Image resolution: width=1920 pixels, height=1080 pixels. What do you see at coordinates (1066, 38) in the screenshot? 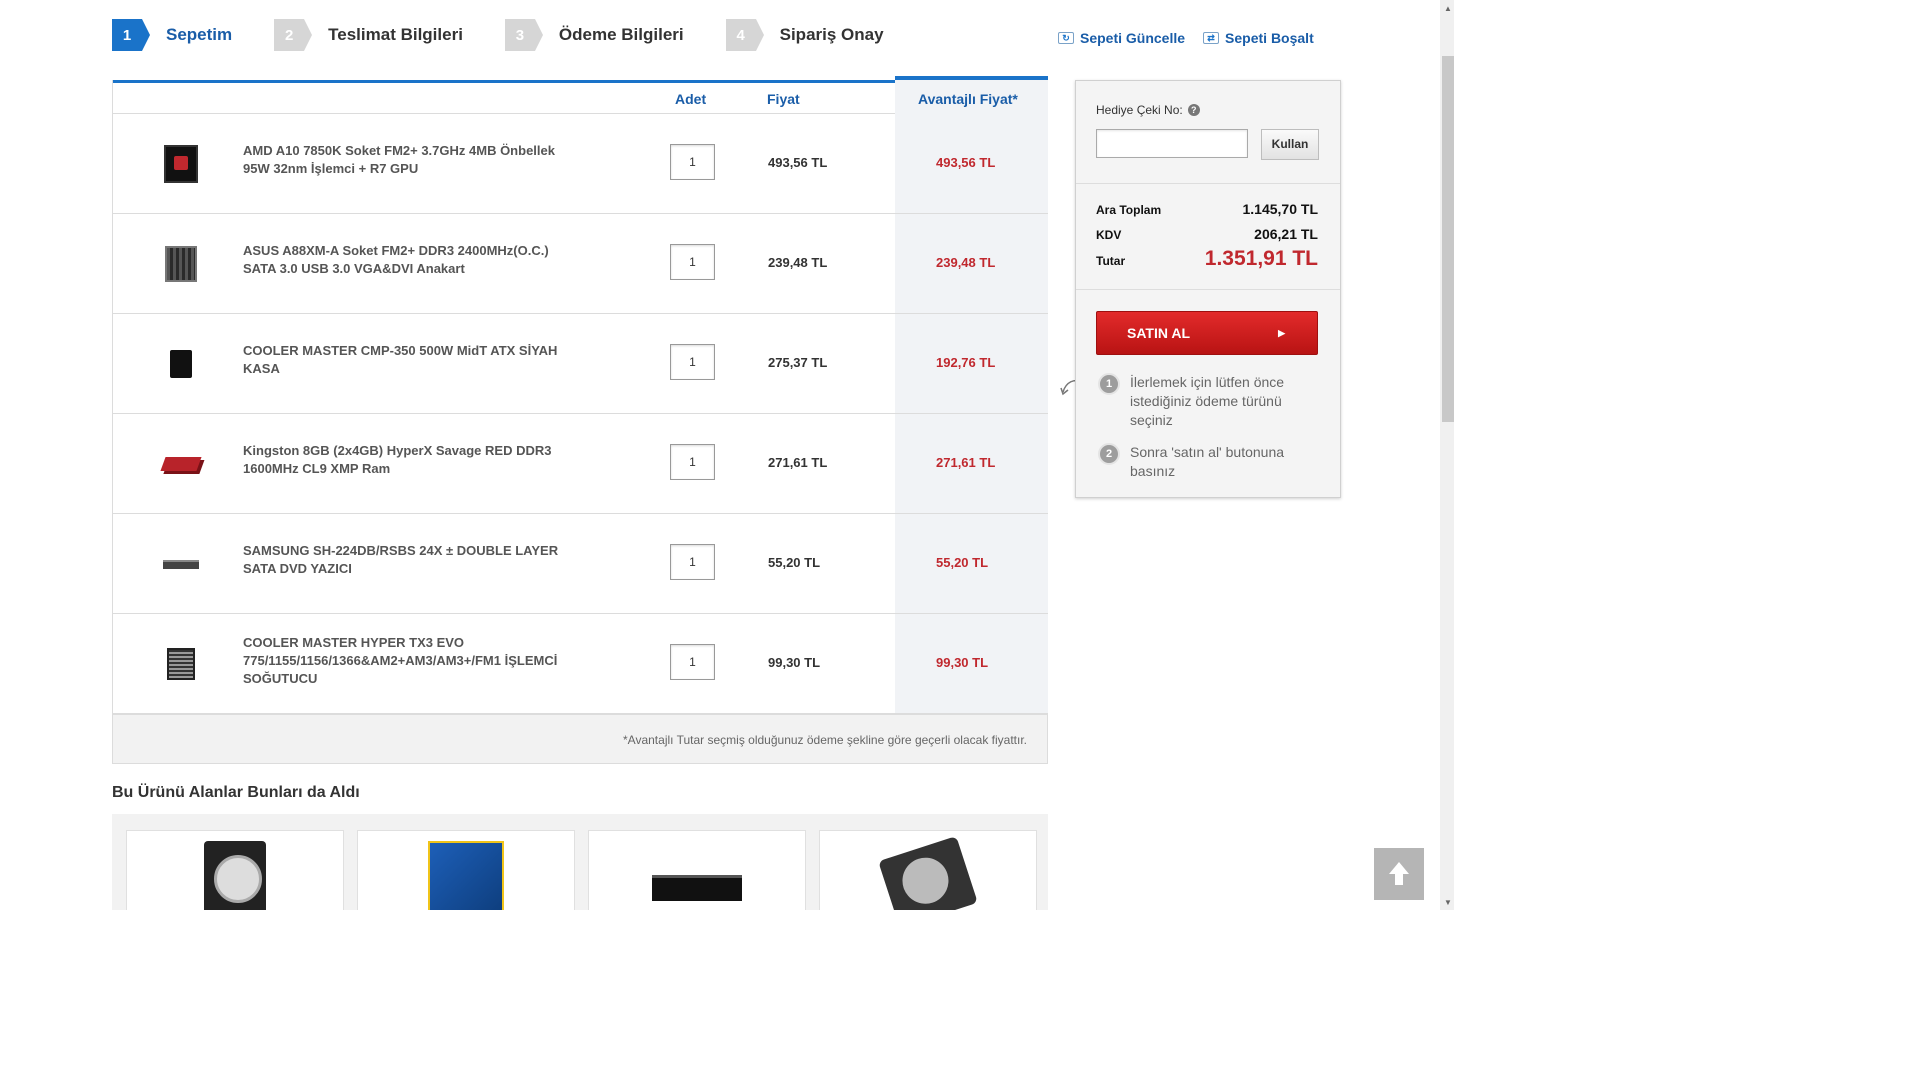
I see `refresh-cart-icon: ↻` at bounding box center [1066, 38].